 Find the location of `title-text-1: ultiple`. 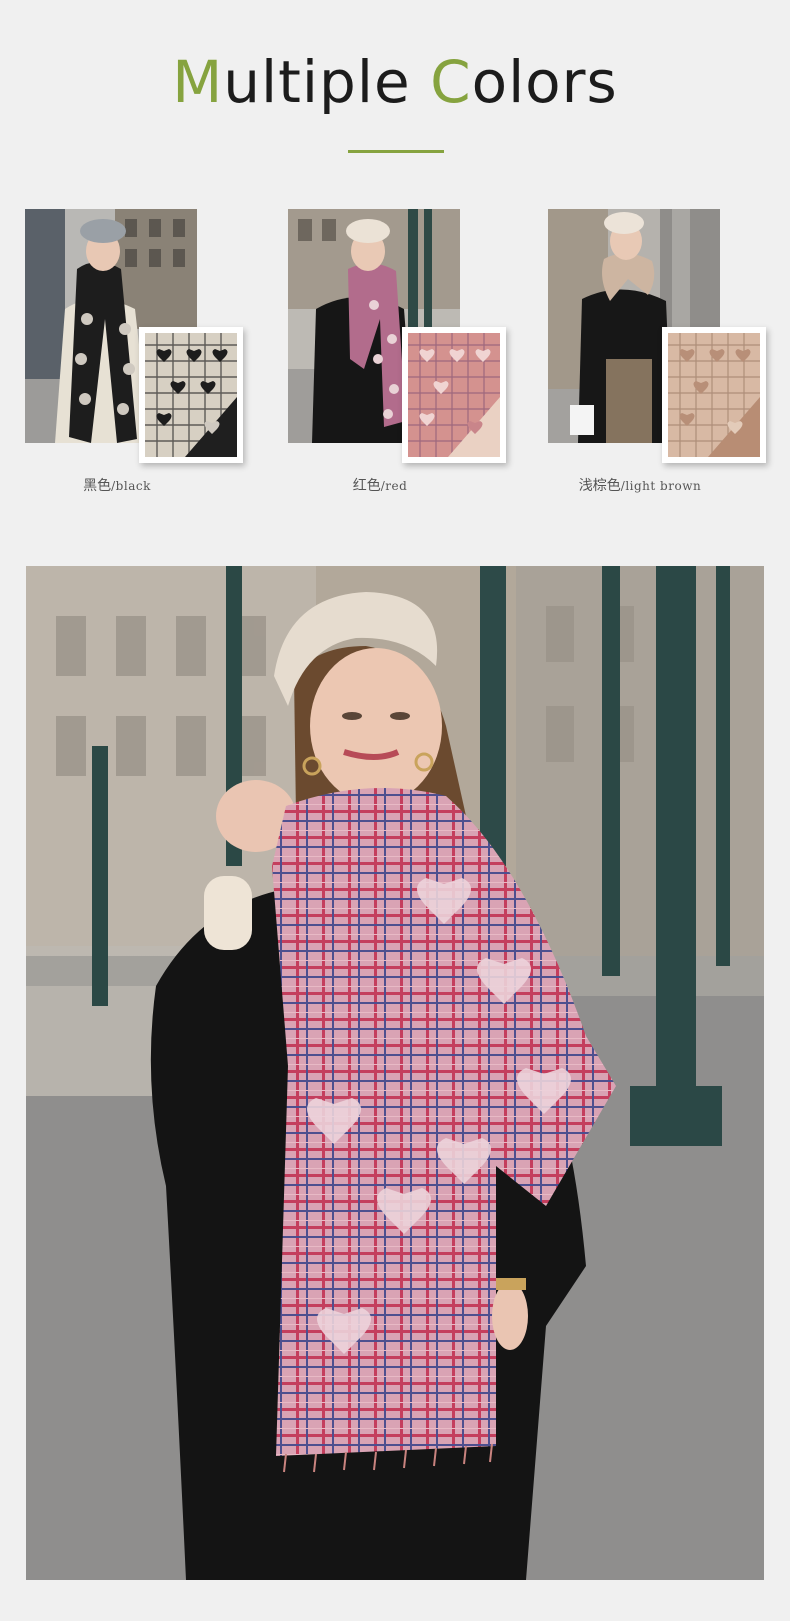

title-text-1: ultiple is located at coordinates (327, 82).